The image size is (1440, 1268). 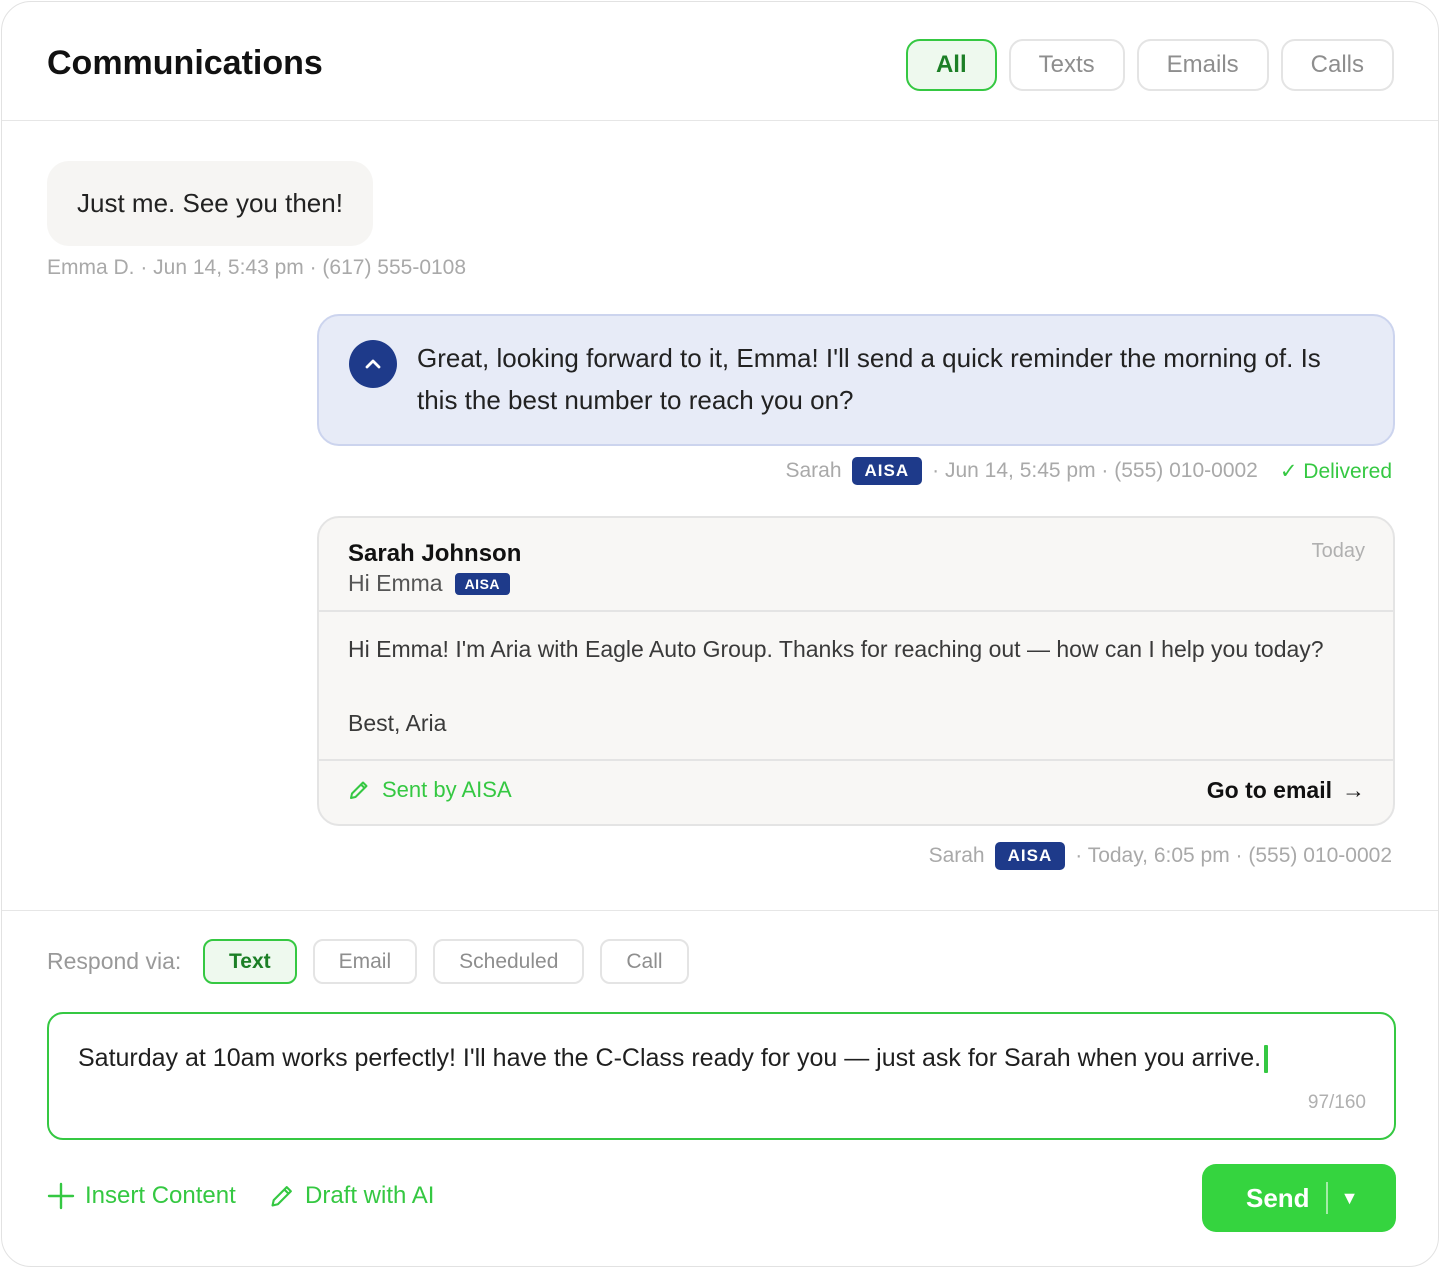 What do you see at coordinates (1350, 1198) in the screenshot?
I see `chevron-down-icon: ▼` at bounding box center [1350, 1198].